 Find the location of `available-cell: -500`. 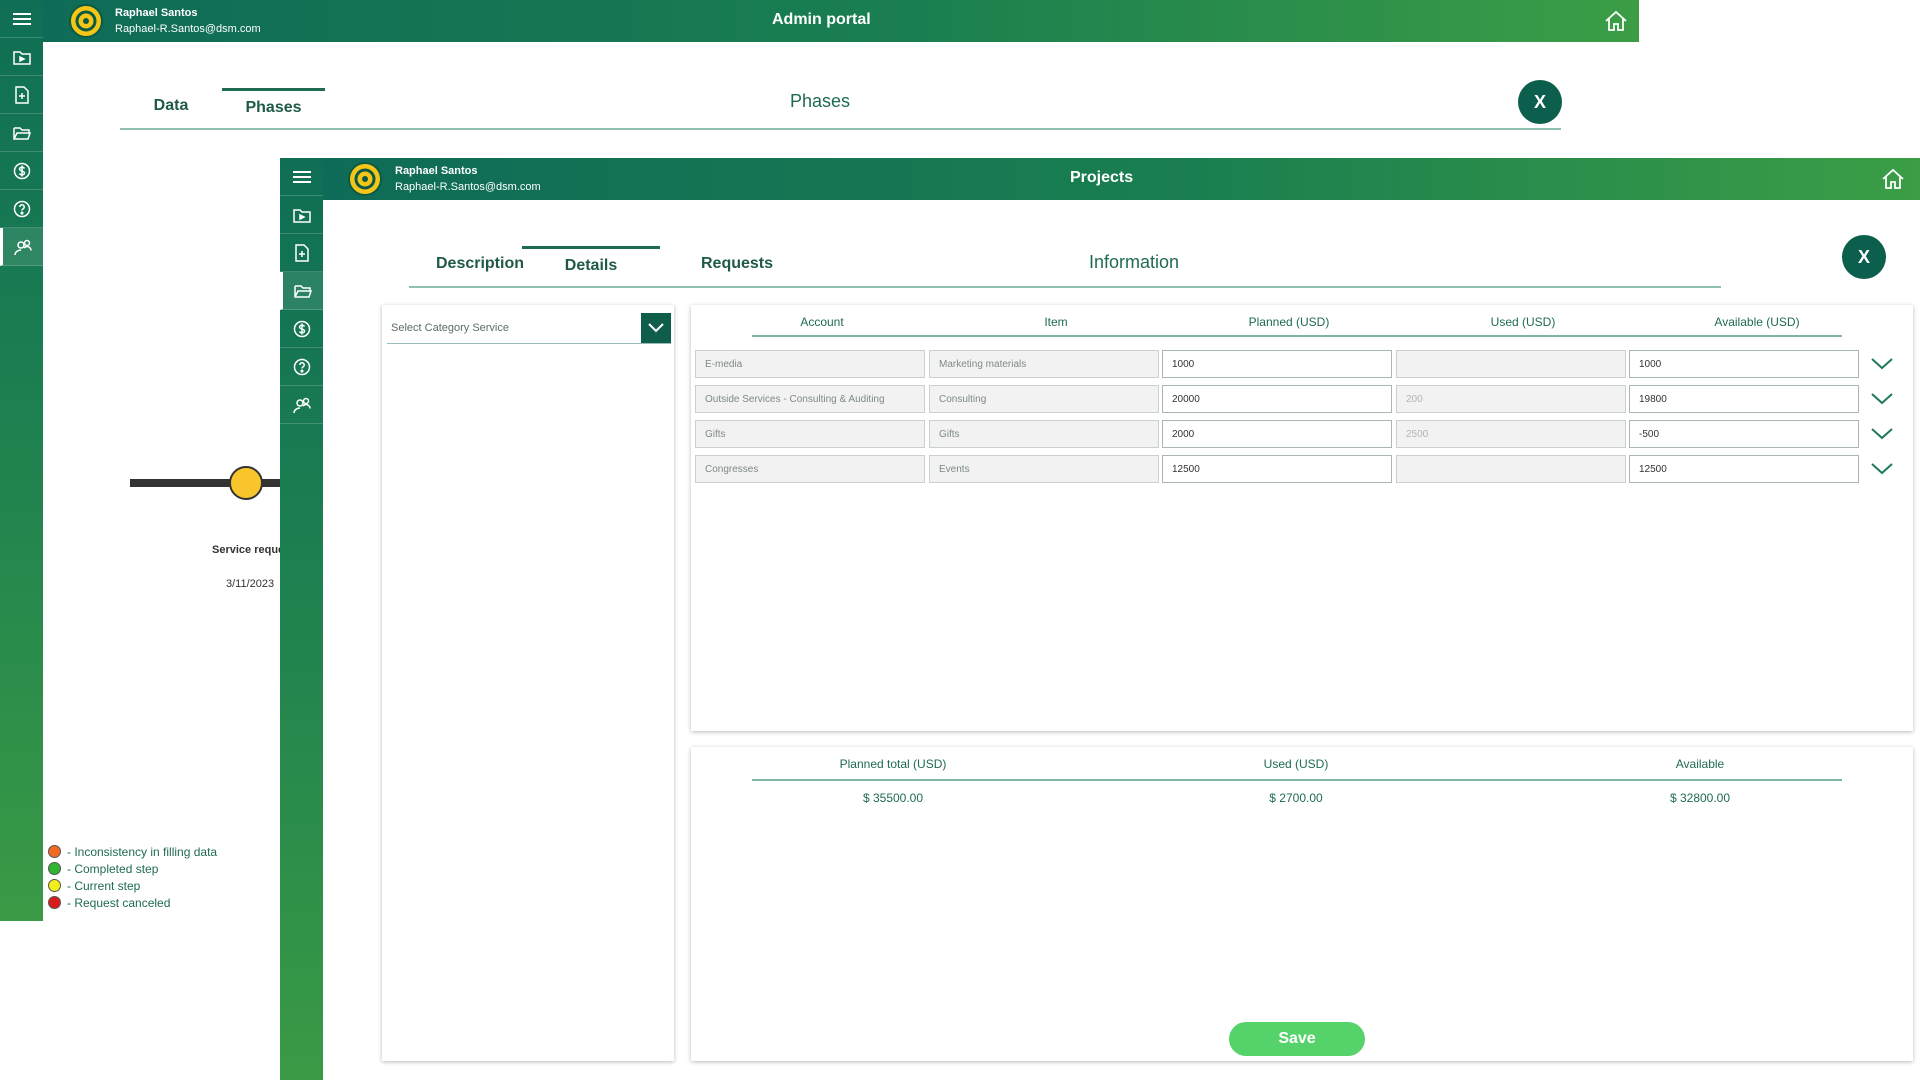

available-cell: -500 is located at coordinates (1744, 434).